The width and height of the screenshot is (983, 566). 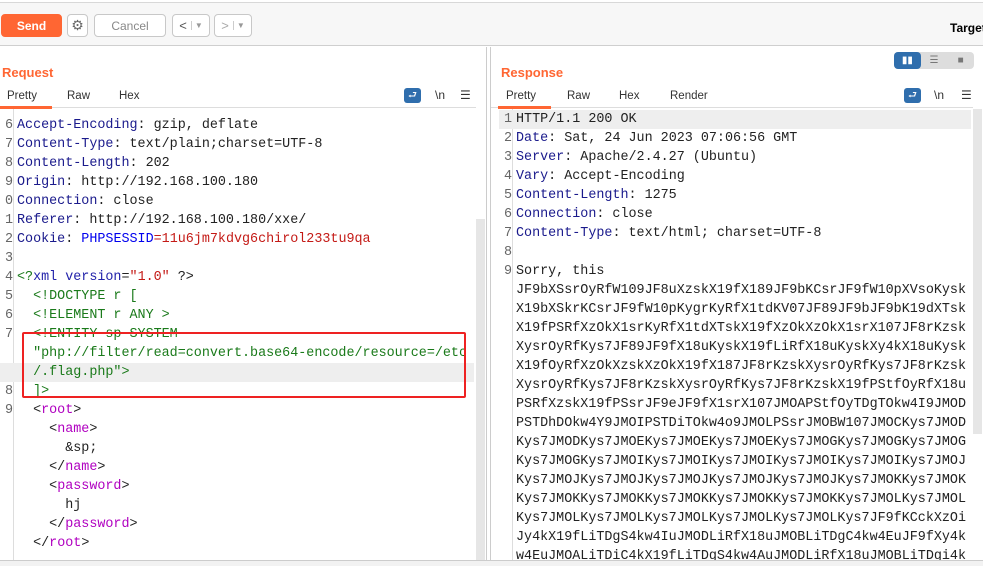 I want to click on line-text: Accept-Encoding: gzip, deflate, so click(x=137, y=125).